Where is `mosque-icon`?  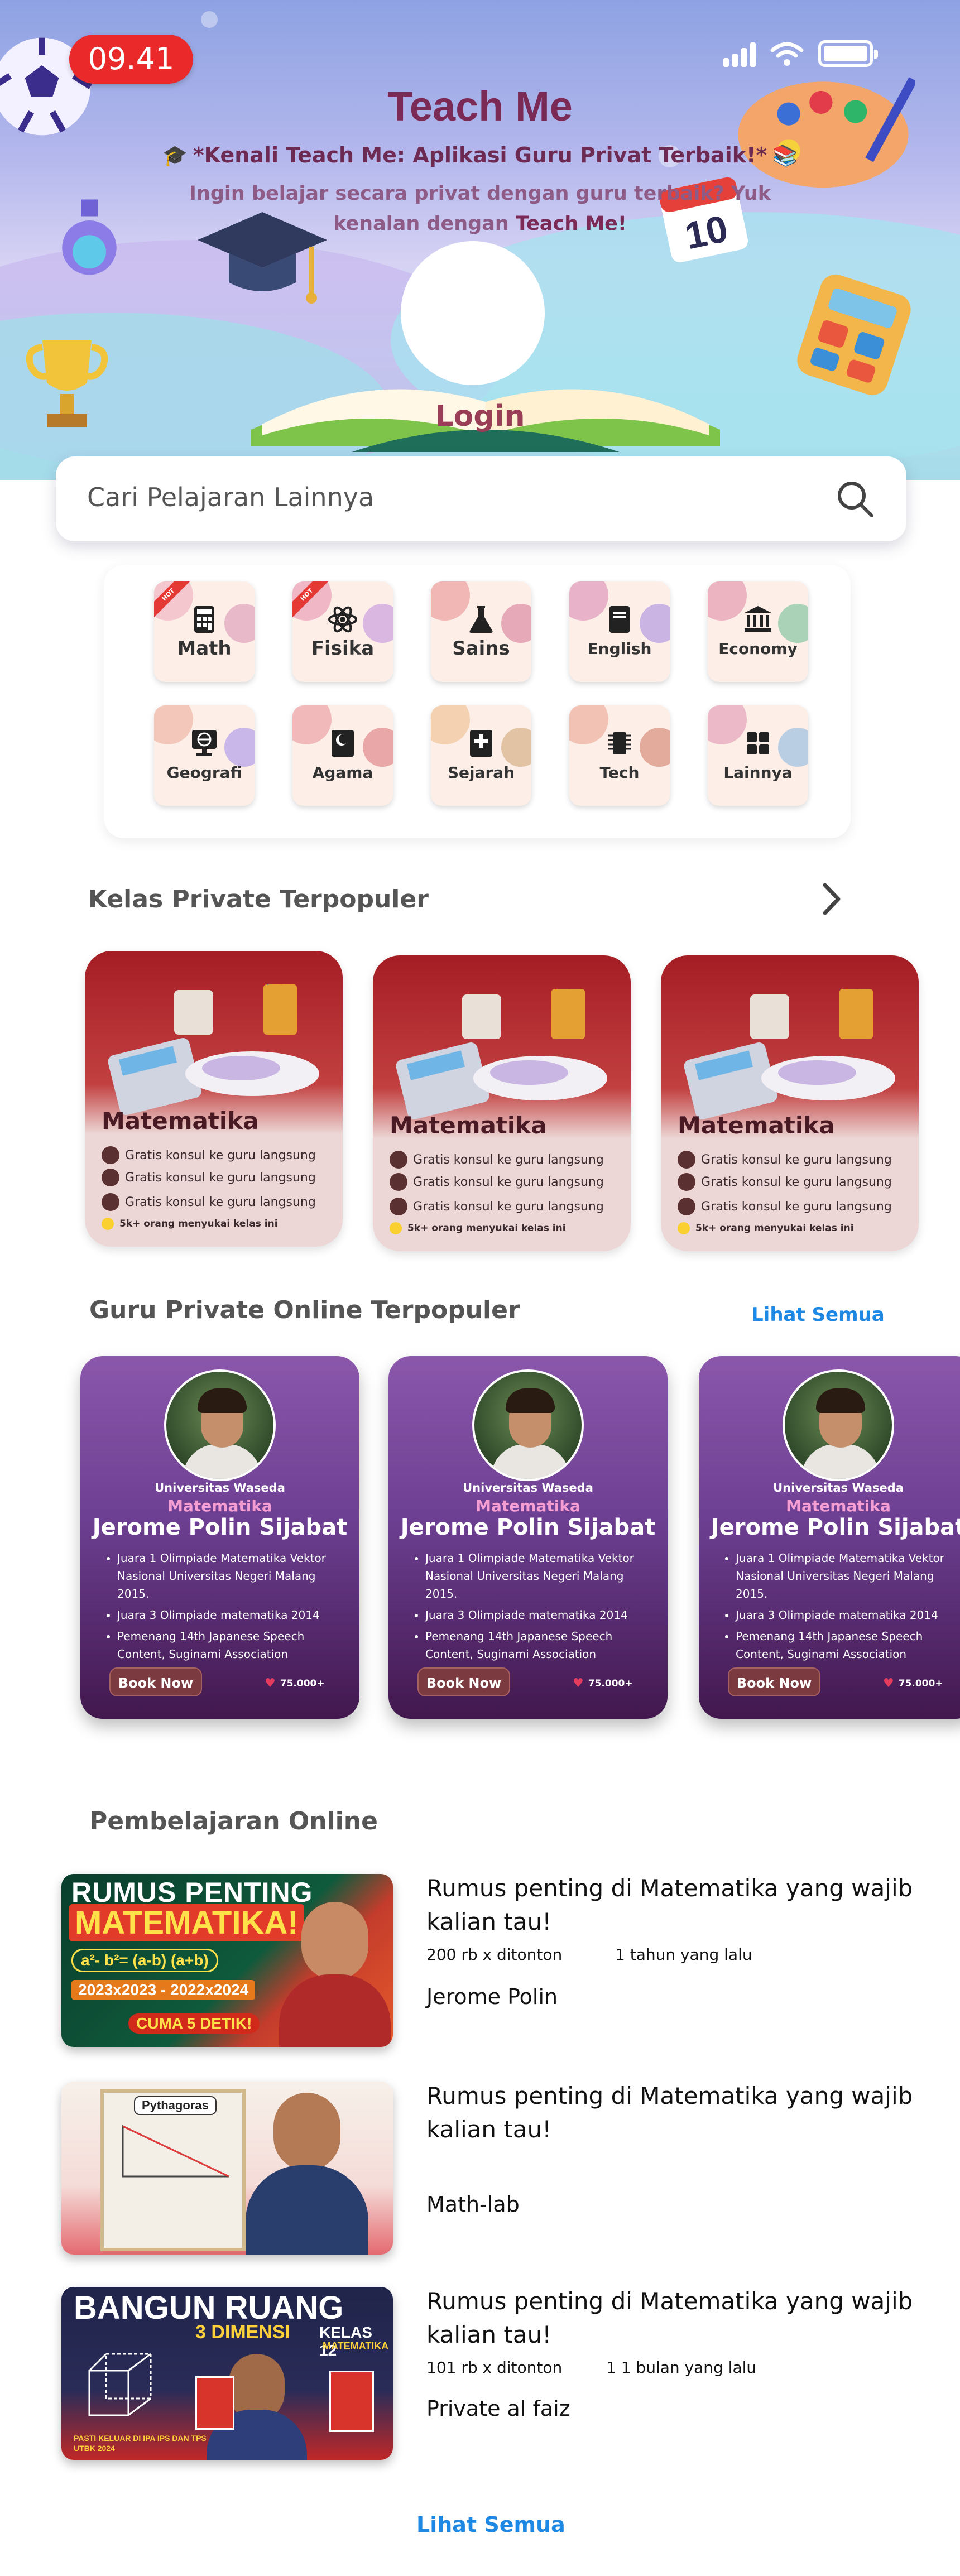
mosque-icon is located at coordinates (343, 743).